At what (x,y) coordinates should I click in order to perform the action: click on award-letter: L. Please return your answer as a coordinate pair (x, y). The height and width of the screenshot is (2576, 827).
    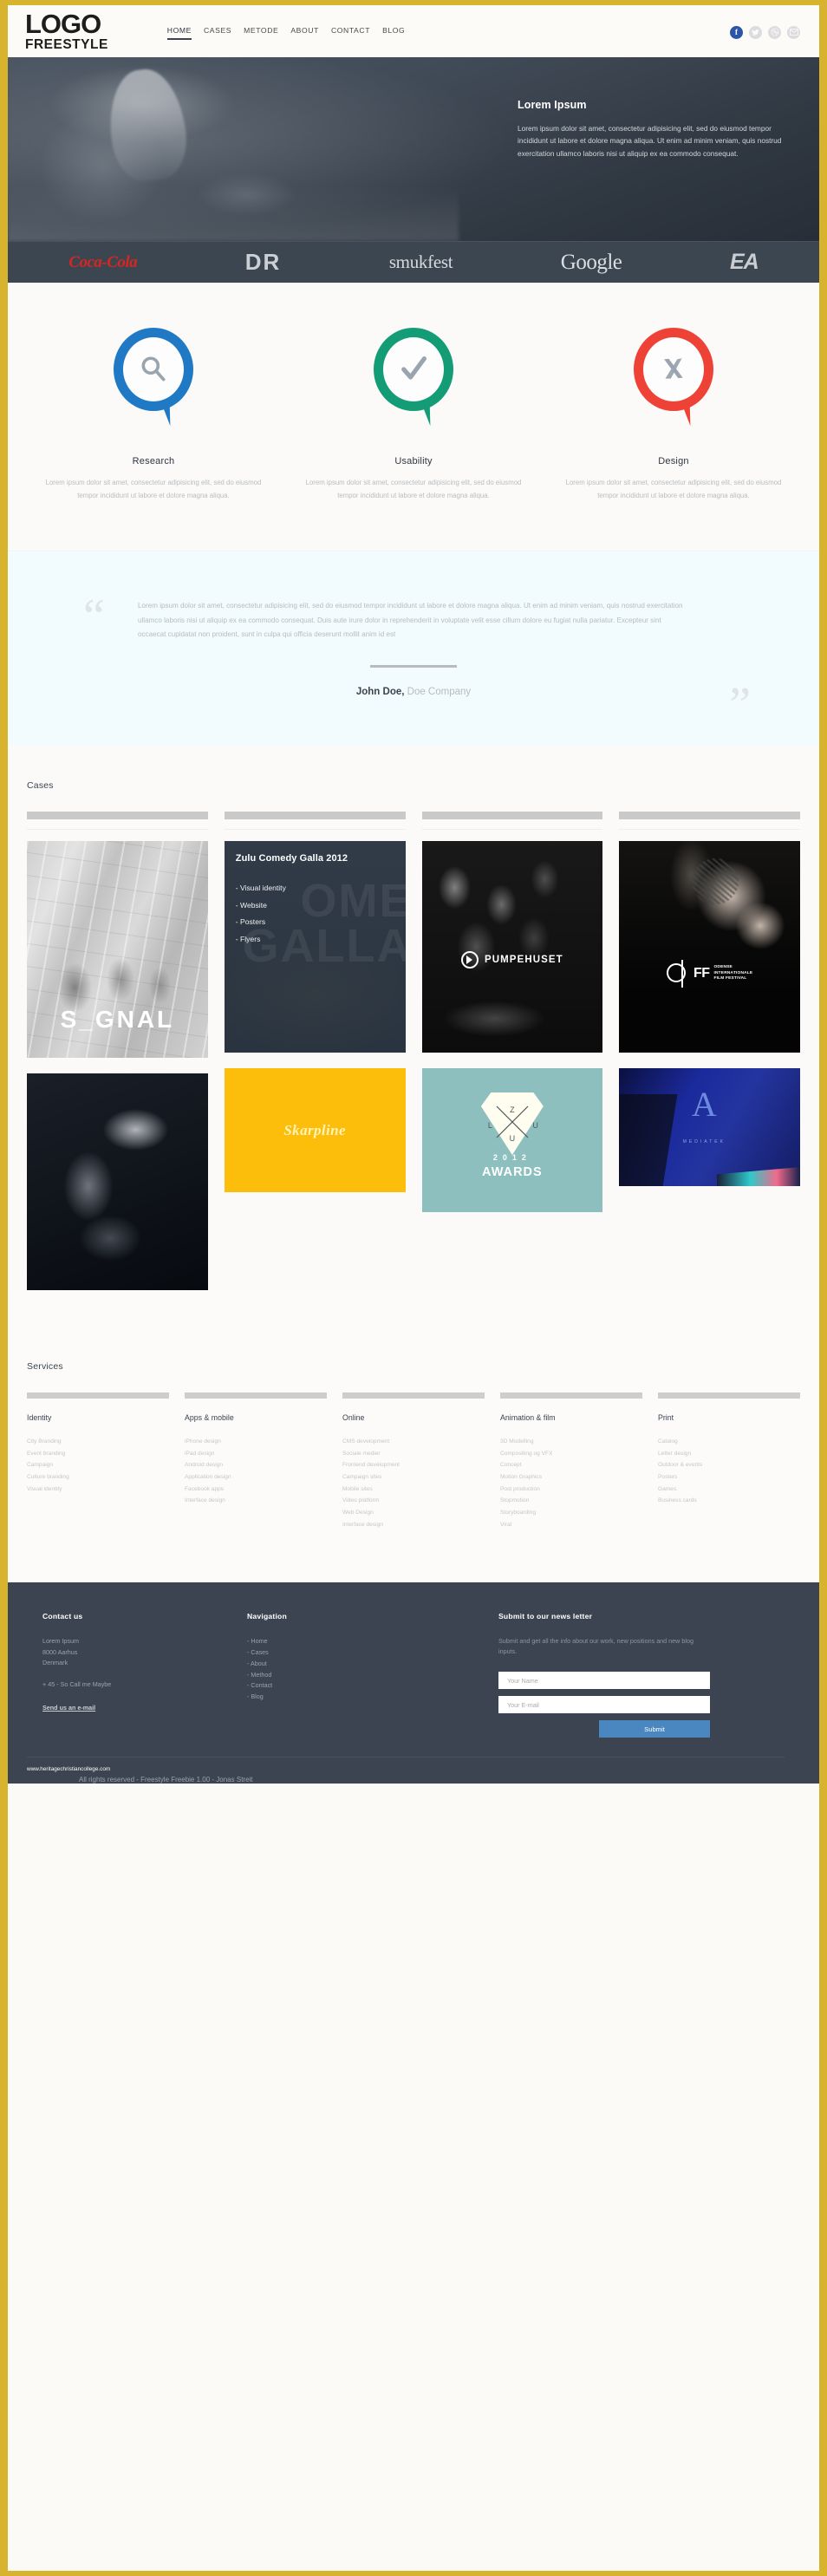
    Looking at the image, I should click on (489, 1126).